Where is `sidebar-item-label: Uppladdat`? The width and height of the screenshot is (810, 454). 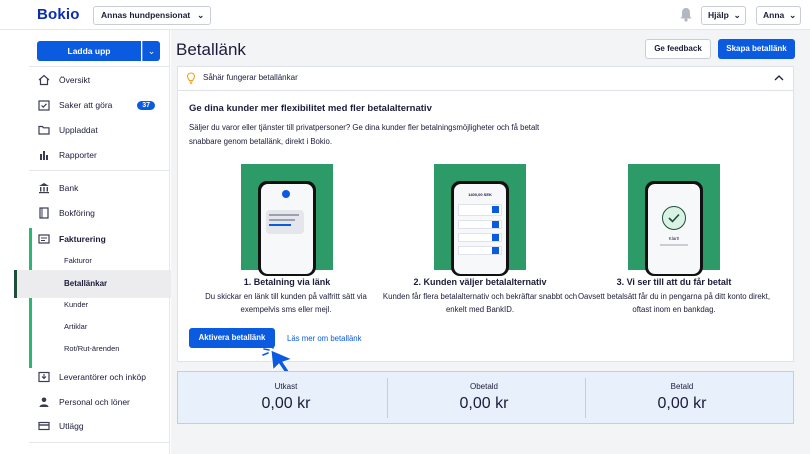
sidebar-item-label: Uppladdat is located at coordinates (78, 130).